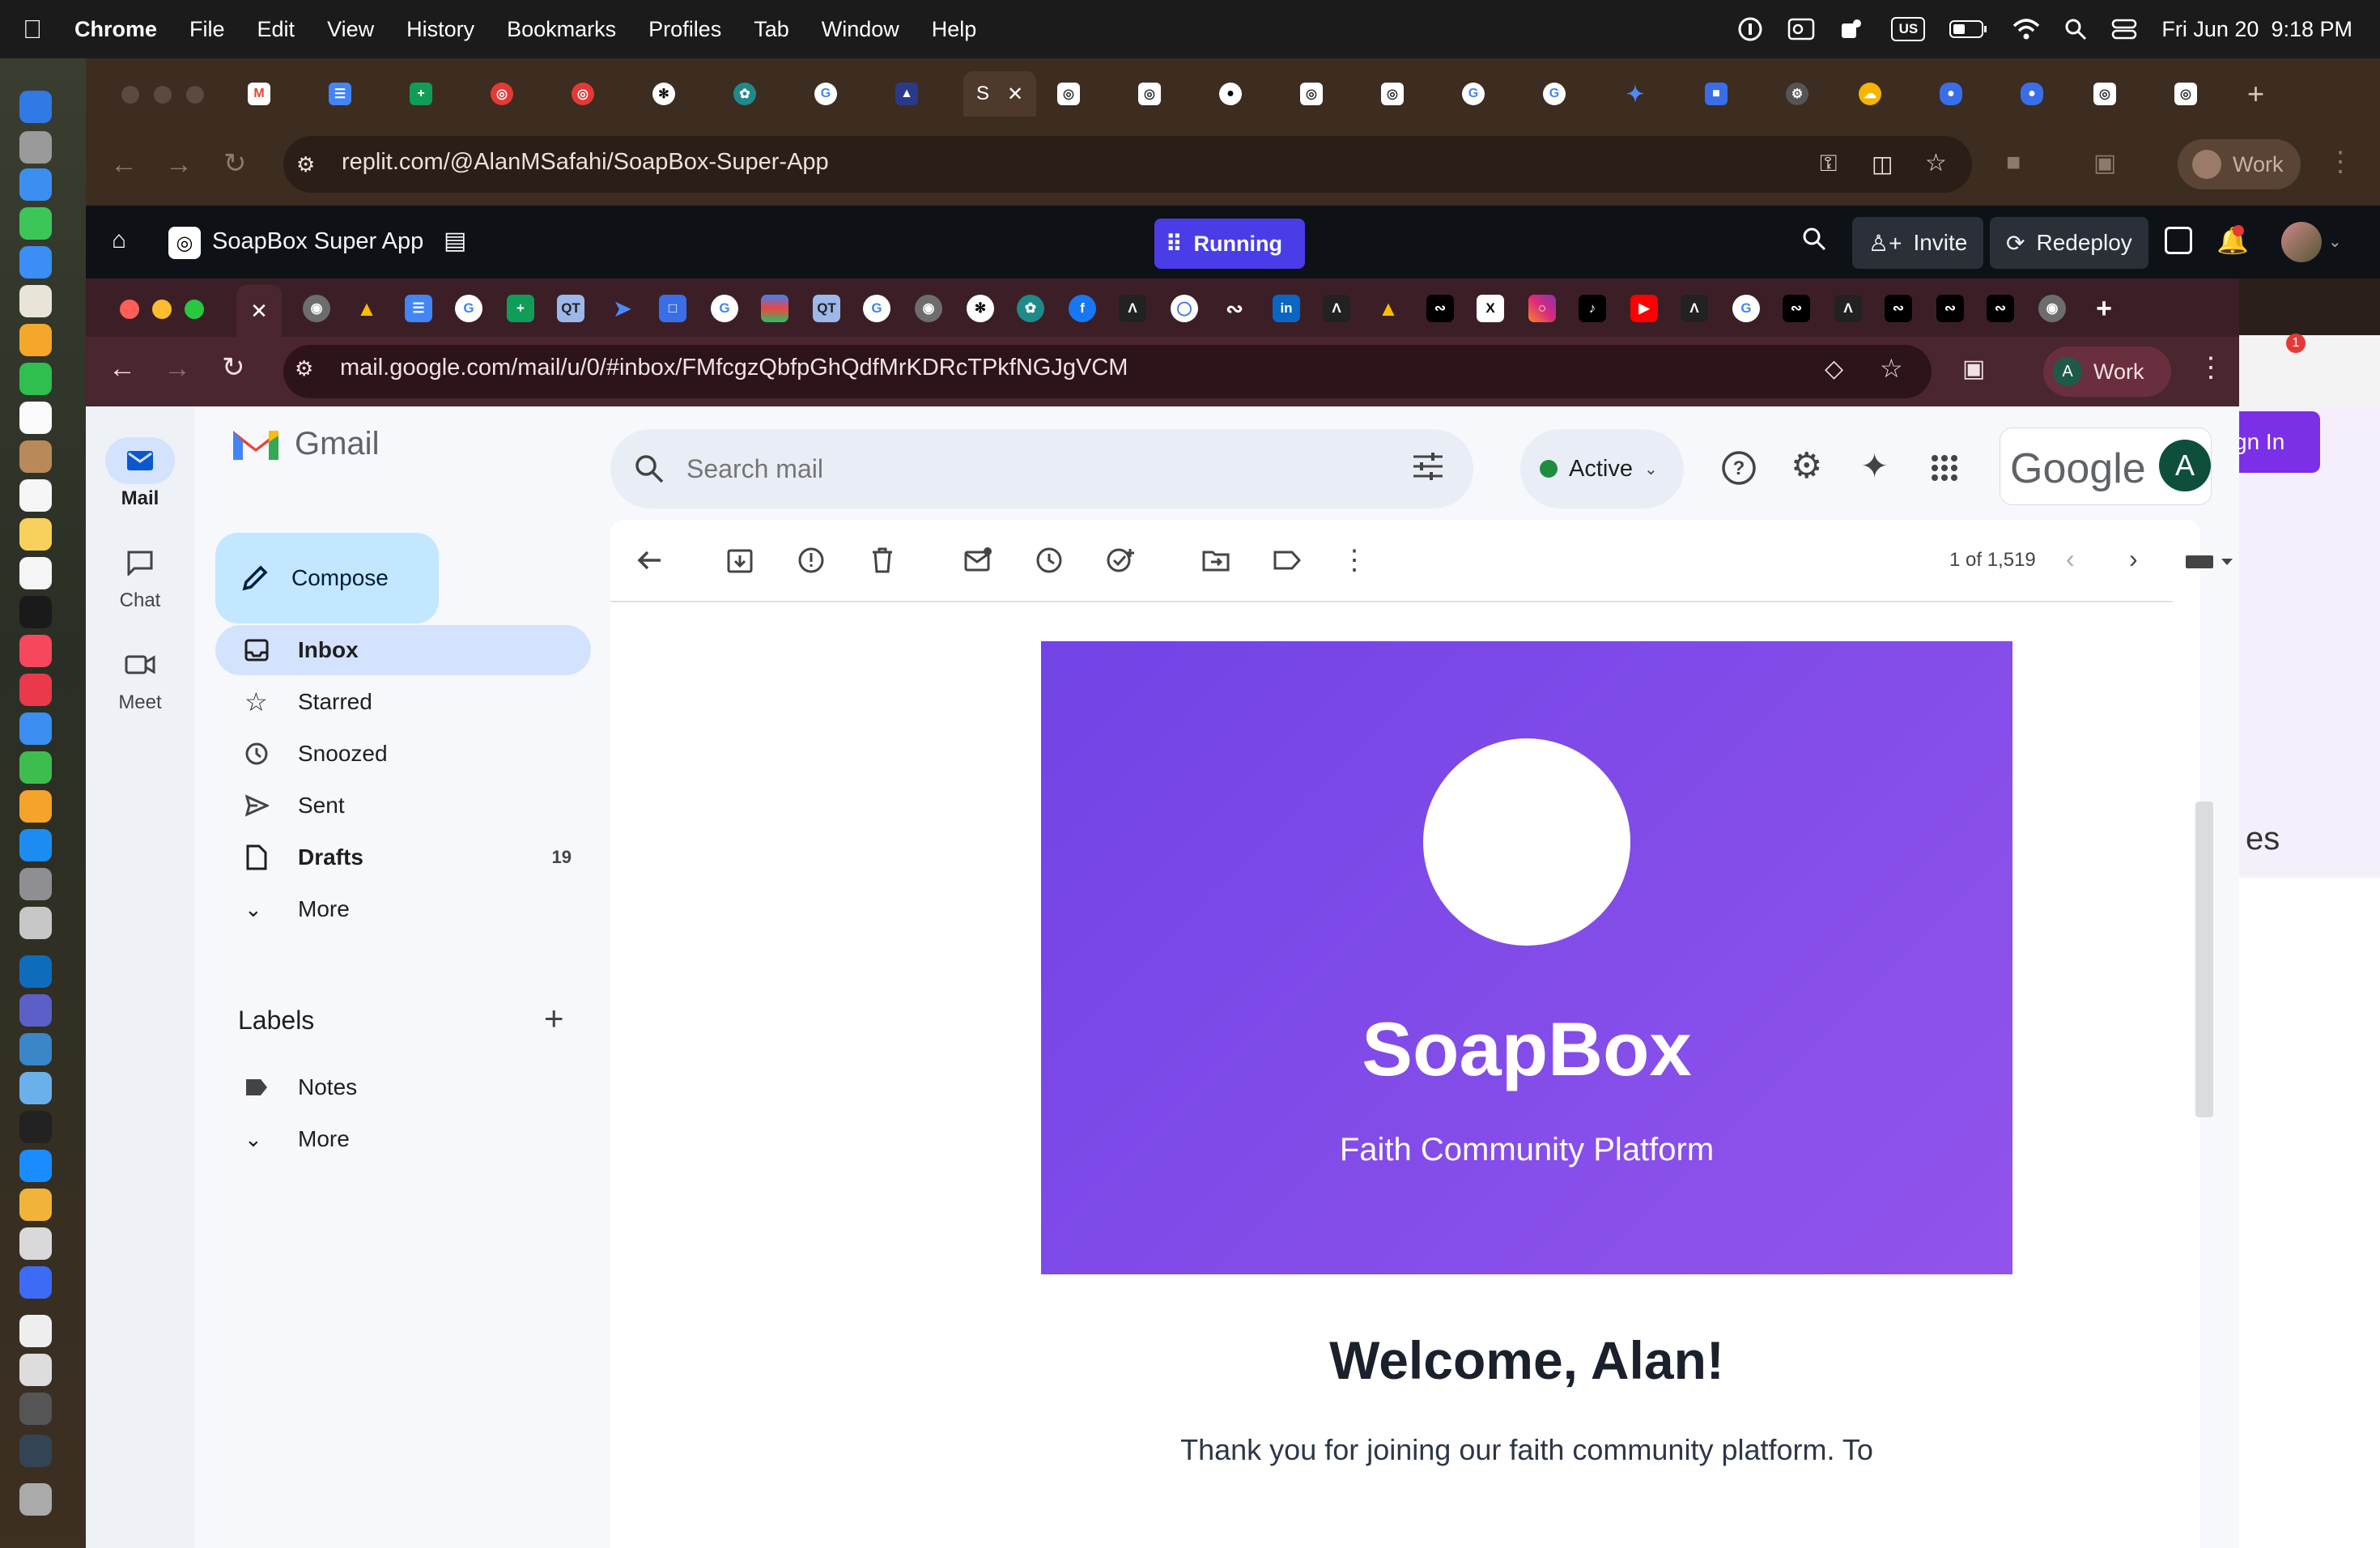  Describe the element at coordinates (340, 93) in the screenshot. I see `outer-tab: ☰` at that location.